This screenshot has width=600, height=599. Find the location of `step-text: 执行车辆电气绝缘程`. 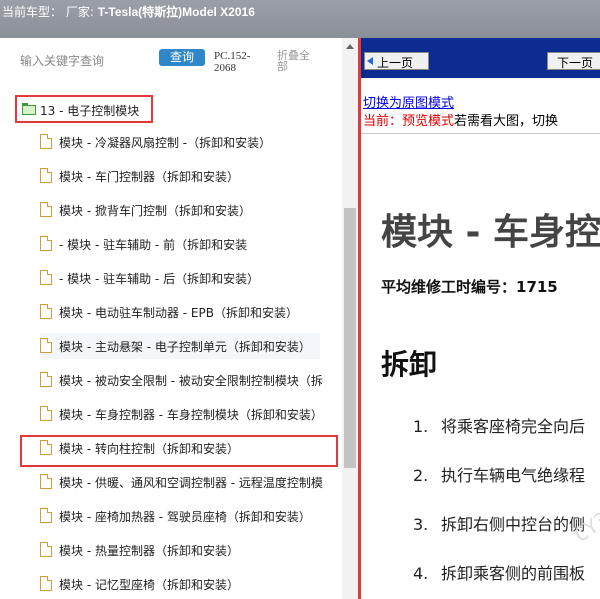

step-text: 执行车辆电气绝缘程 is located at coordinates (513, 475).